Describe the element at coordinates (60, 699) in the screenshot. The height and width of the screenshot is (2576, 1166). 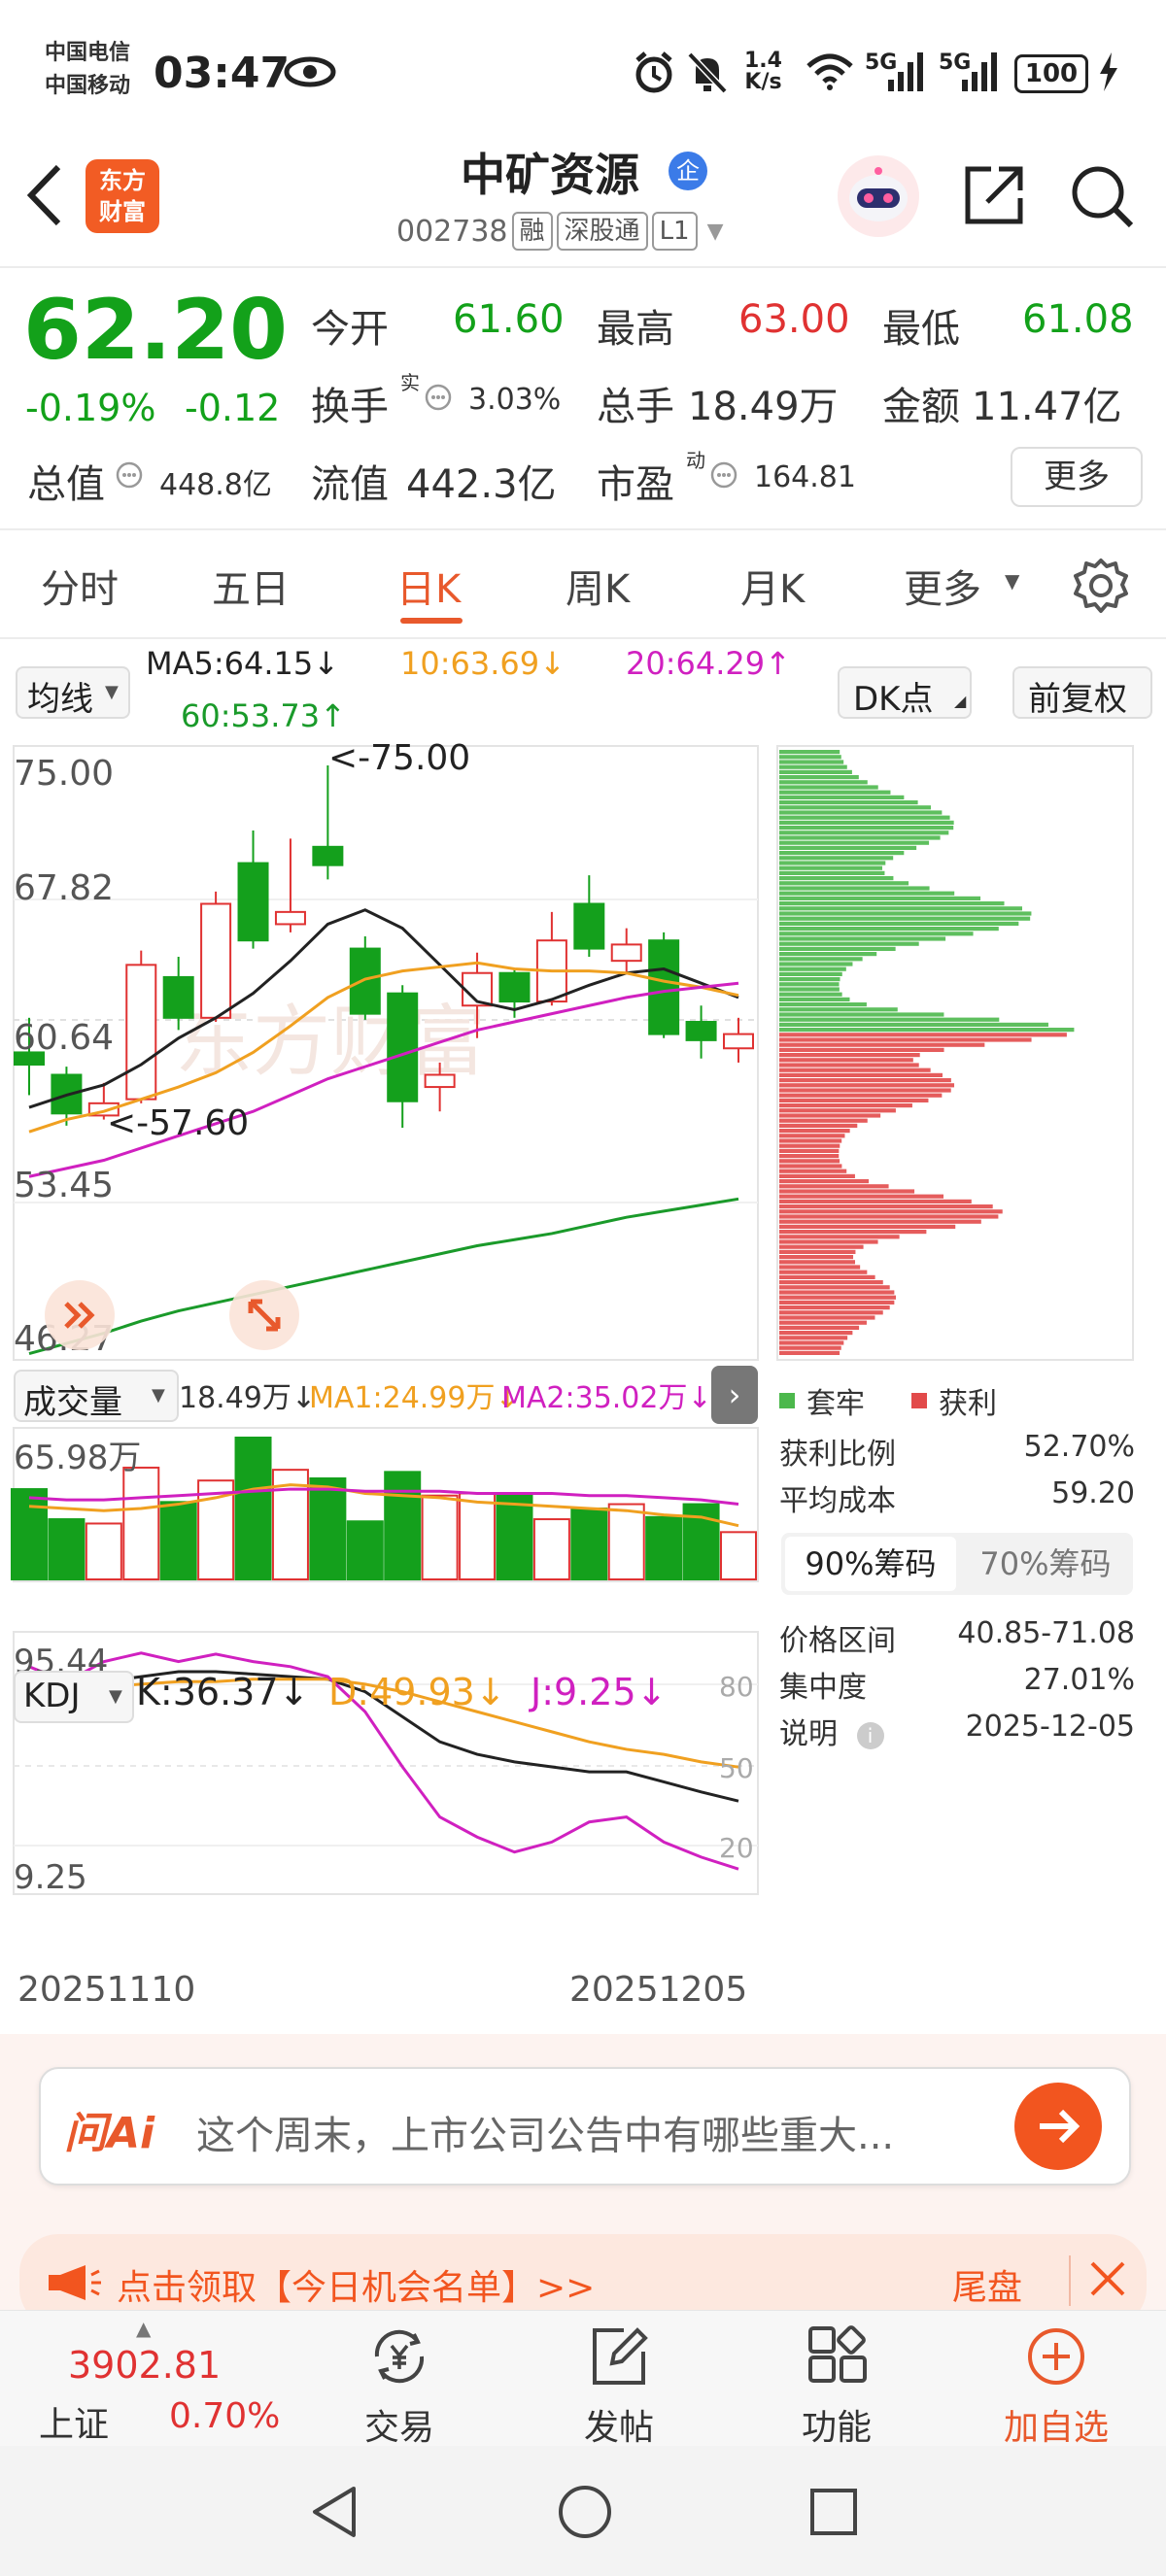
I see `indicator-selector-label: 均线` at that location.